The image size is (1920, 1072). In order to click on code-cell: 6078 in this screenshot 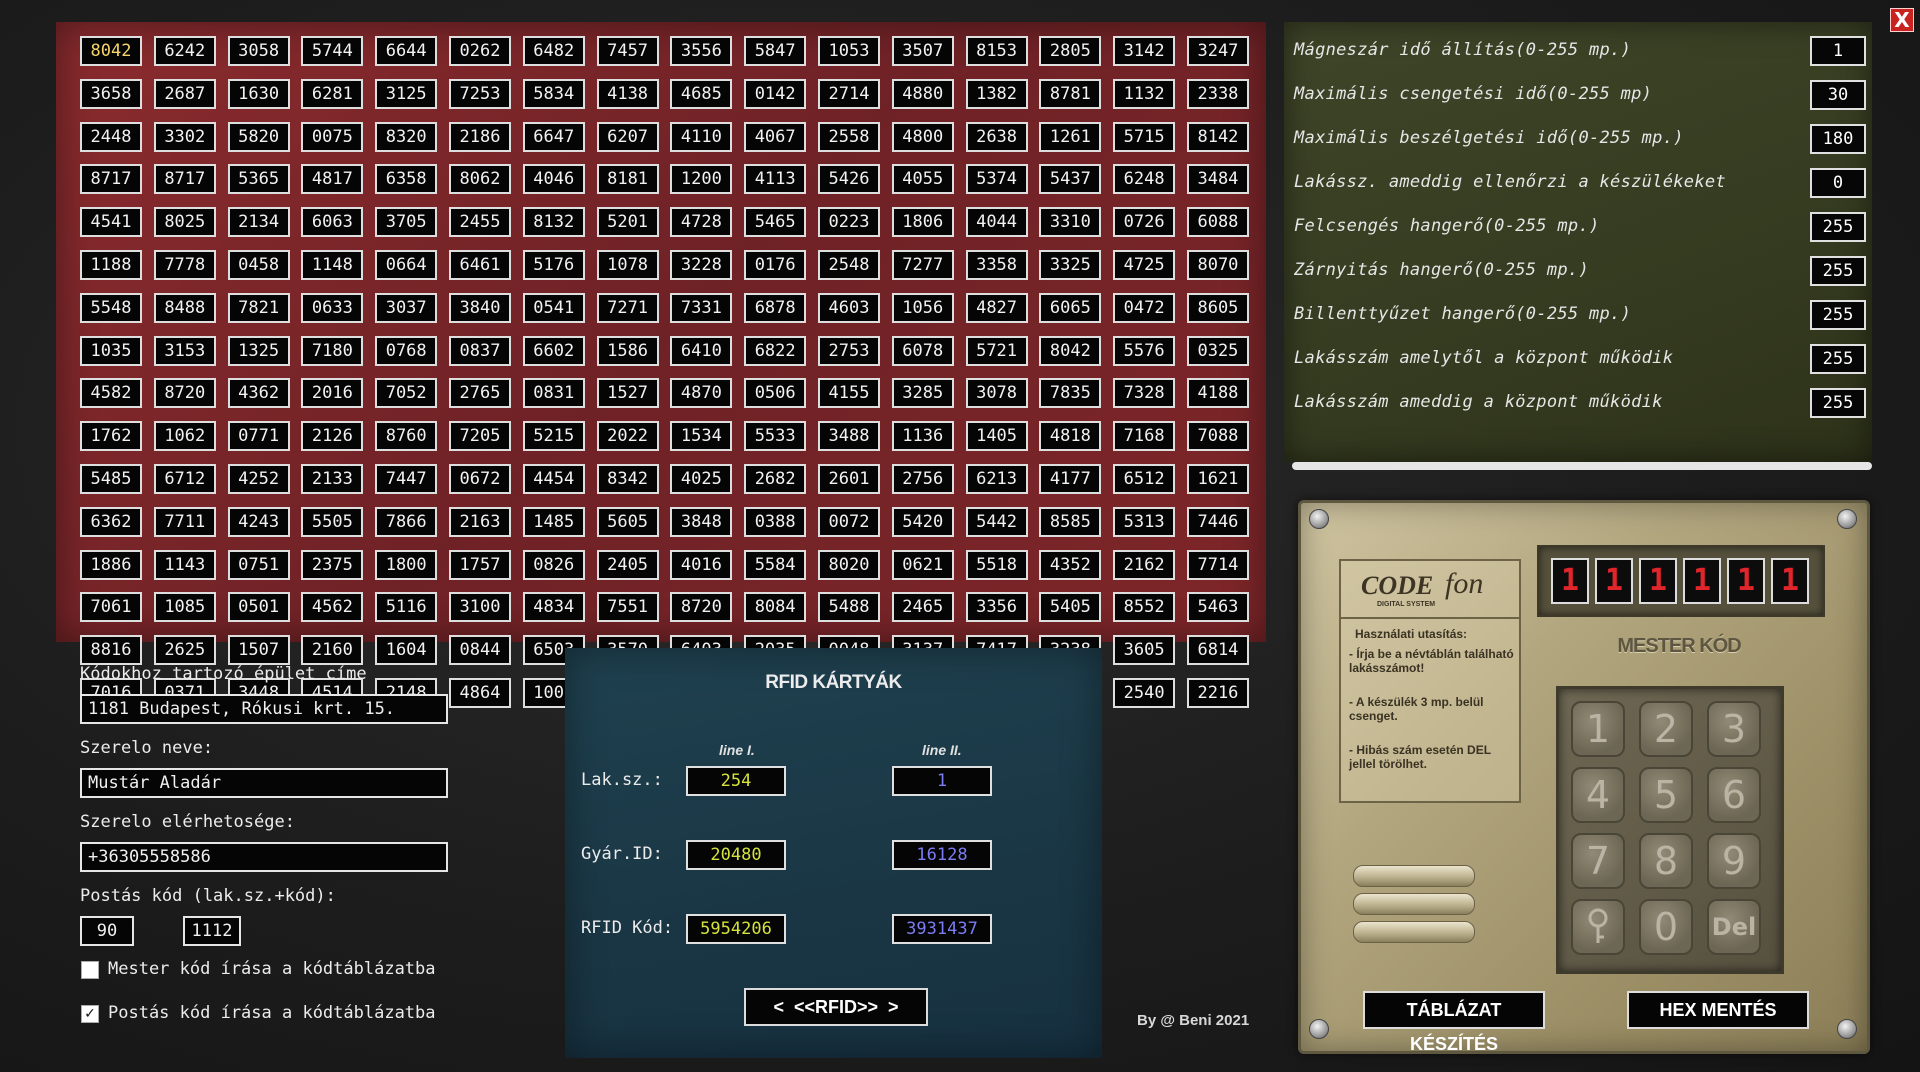, I will do `click(922, 350)`.